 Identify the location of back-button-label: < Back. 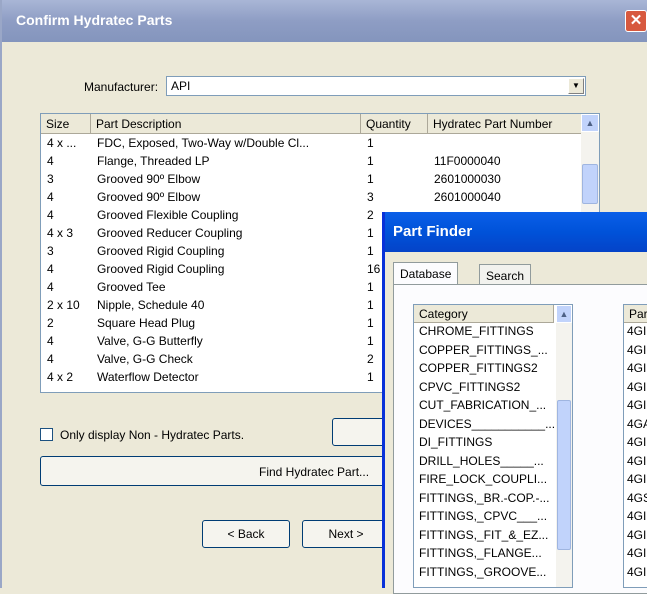
(246, 534).